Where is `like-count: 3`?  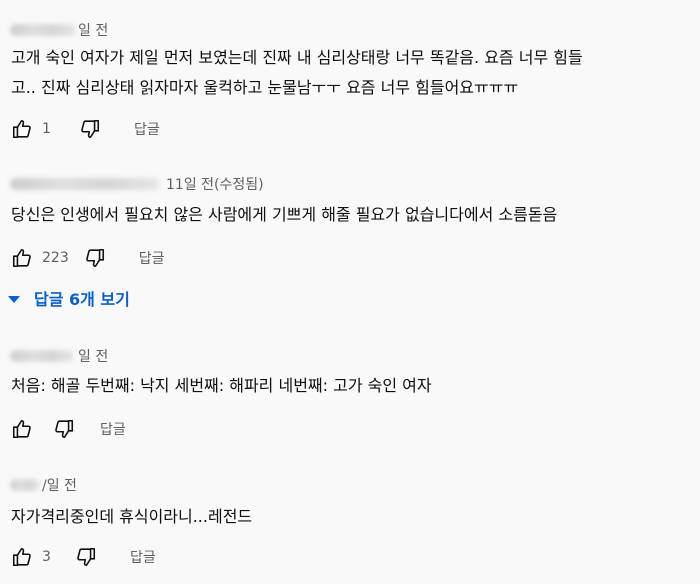
like-count: 3 is located at coordinates (46, 557).